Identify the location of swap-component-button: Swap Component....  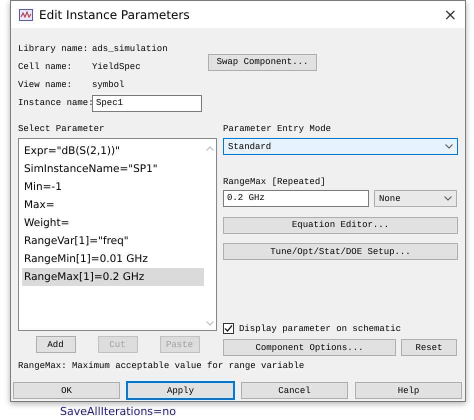
(262, 62).